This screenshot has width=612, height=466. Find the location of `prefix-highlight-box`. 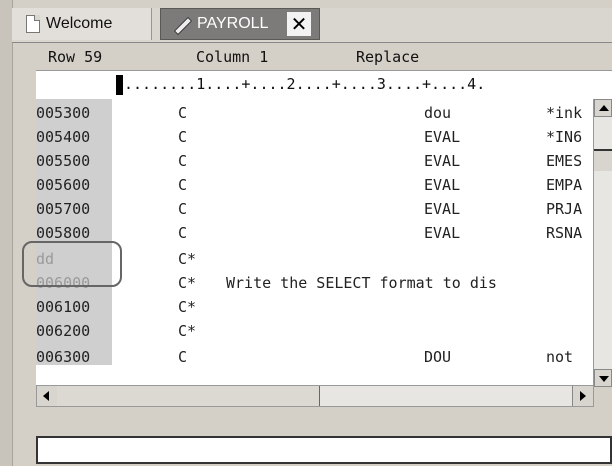

prefix-highlight-box is located at coordinates (72, 264).